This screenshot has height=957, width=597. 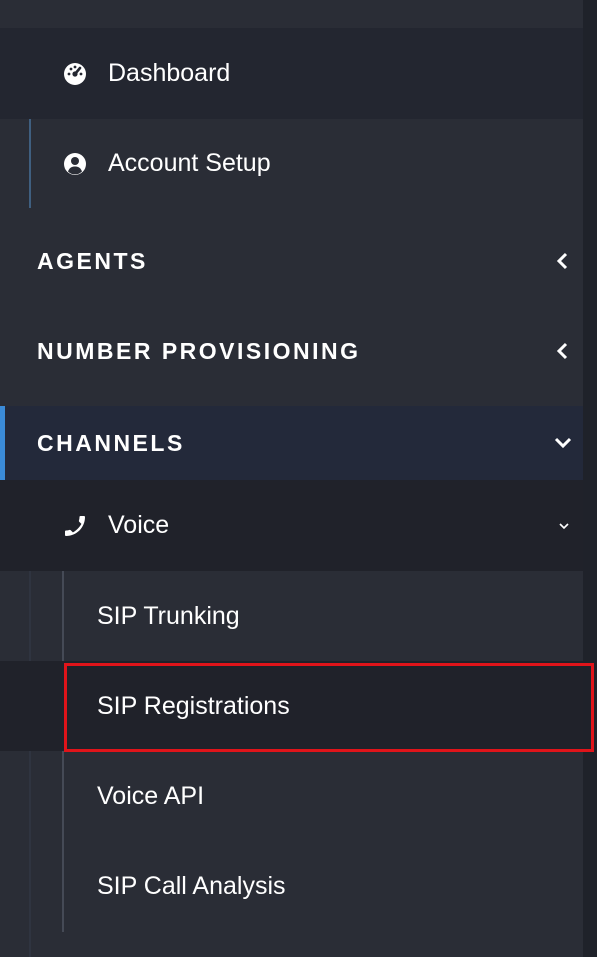 I want to click on sidebar-section-agents: AGENTS, so click(x=291, y=261).